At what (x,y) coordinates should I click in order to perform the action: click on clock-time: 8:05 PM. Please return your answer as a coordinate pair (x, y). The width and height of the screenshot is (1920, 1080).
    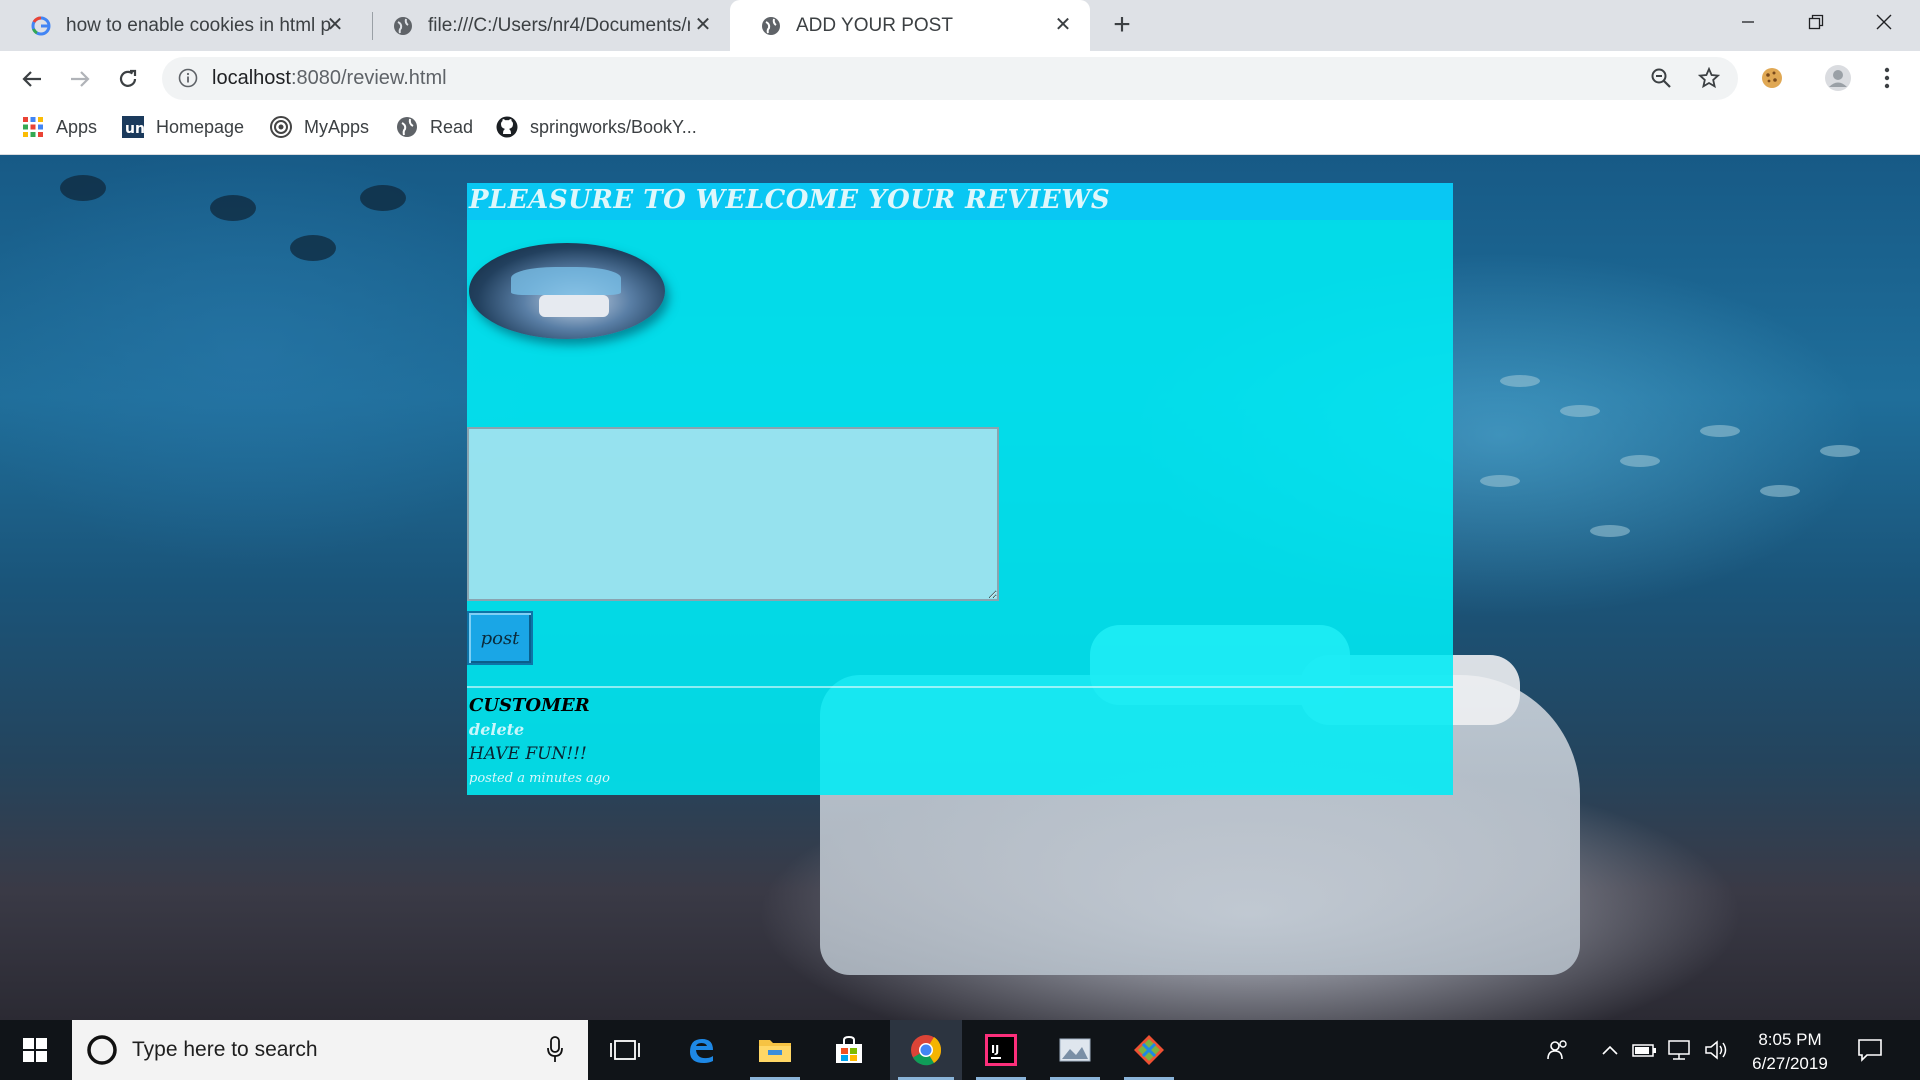
    Looking at the image, I should click on (1790, 1039).